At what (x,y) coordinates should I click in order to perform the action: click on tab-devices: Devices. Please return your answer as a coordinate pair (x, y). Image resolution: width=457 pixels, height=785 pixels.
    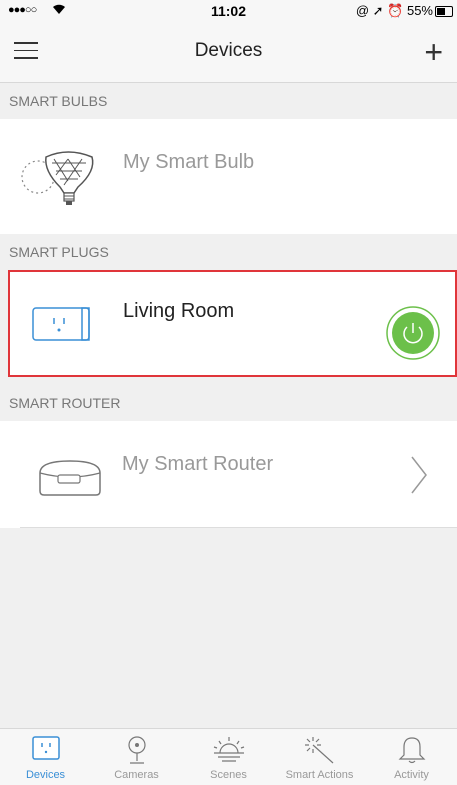
    Looking at the image, I should click on (45, 757).